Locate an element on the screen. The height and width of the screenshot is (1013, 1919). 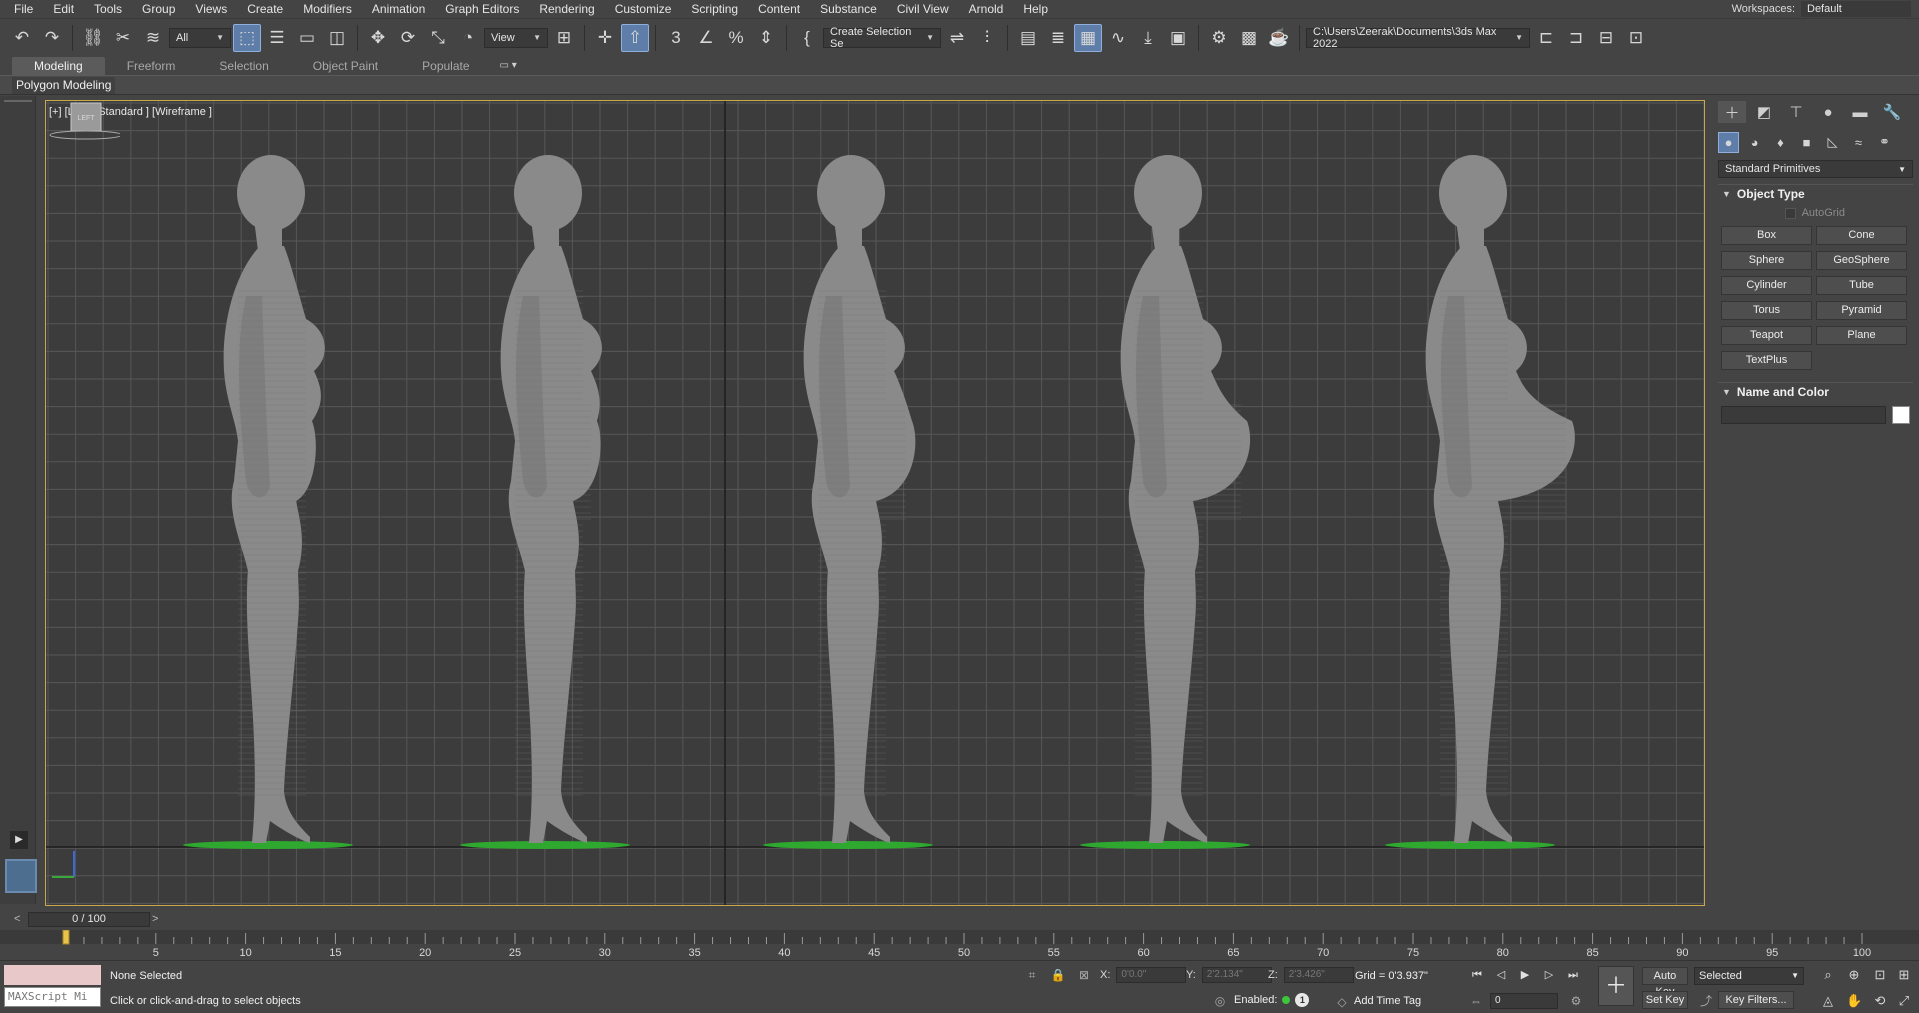
add-time-tag: Add Time Tag is located at coordinates (1387, 1001).